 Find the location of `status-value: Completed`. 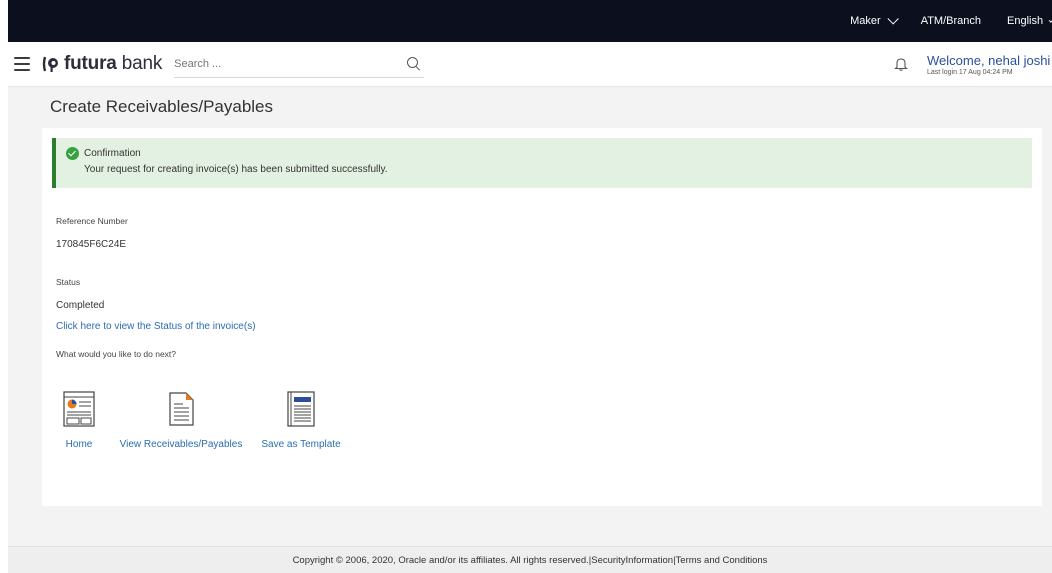

status-value: Completed is located at coordinates (80, 305).